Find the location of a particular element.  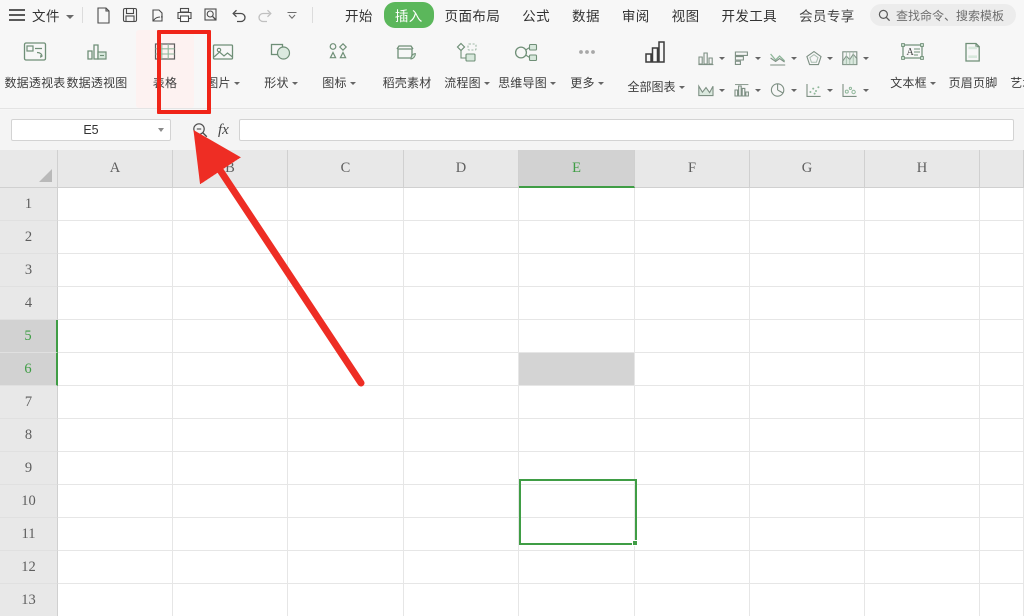

name-box: E5 is located at coordinates (91, 130).